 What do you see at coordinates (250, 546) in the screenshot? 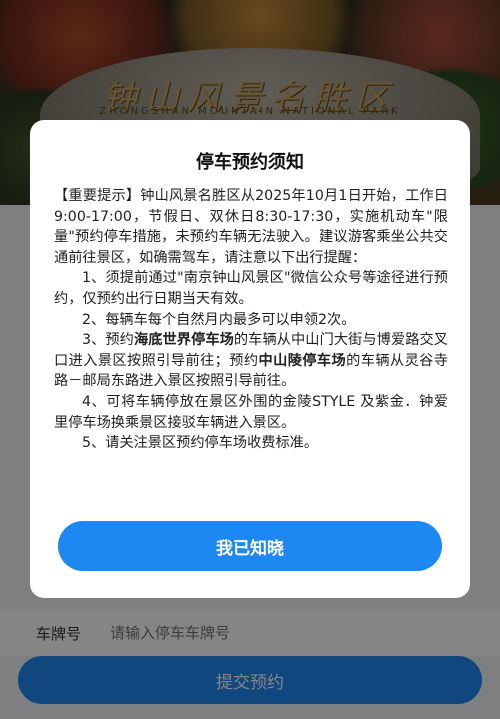
I see `acknowledge-button: 我已知晓` at bounding box center [250, 546].